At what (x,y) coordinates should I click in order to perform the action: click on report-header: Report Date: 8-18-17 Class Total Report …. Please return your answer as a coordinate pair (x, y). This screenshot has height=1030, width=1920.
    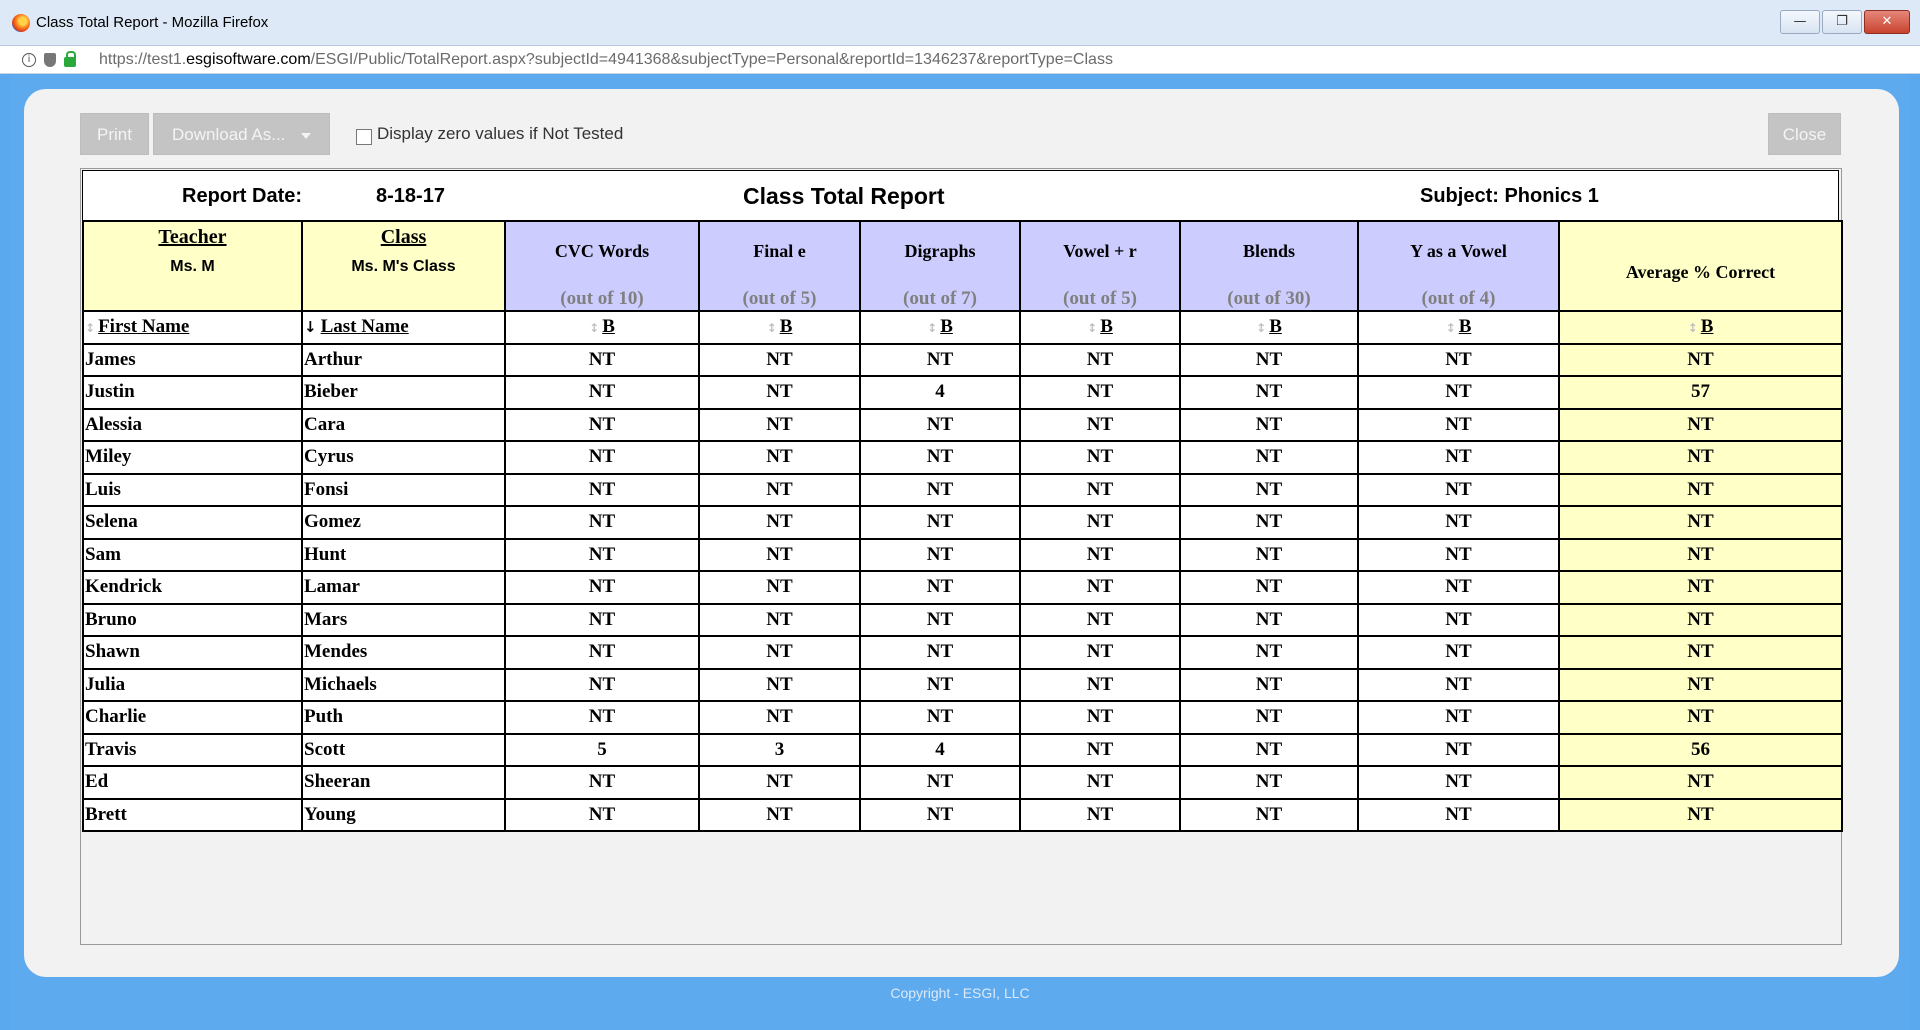
    Looking at the image, I should click on (960, 195).